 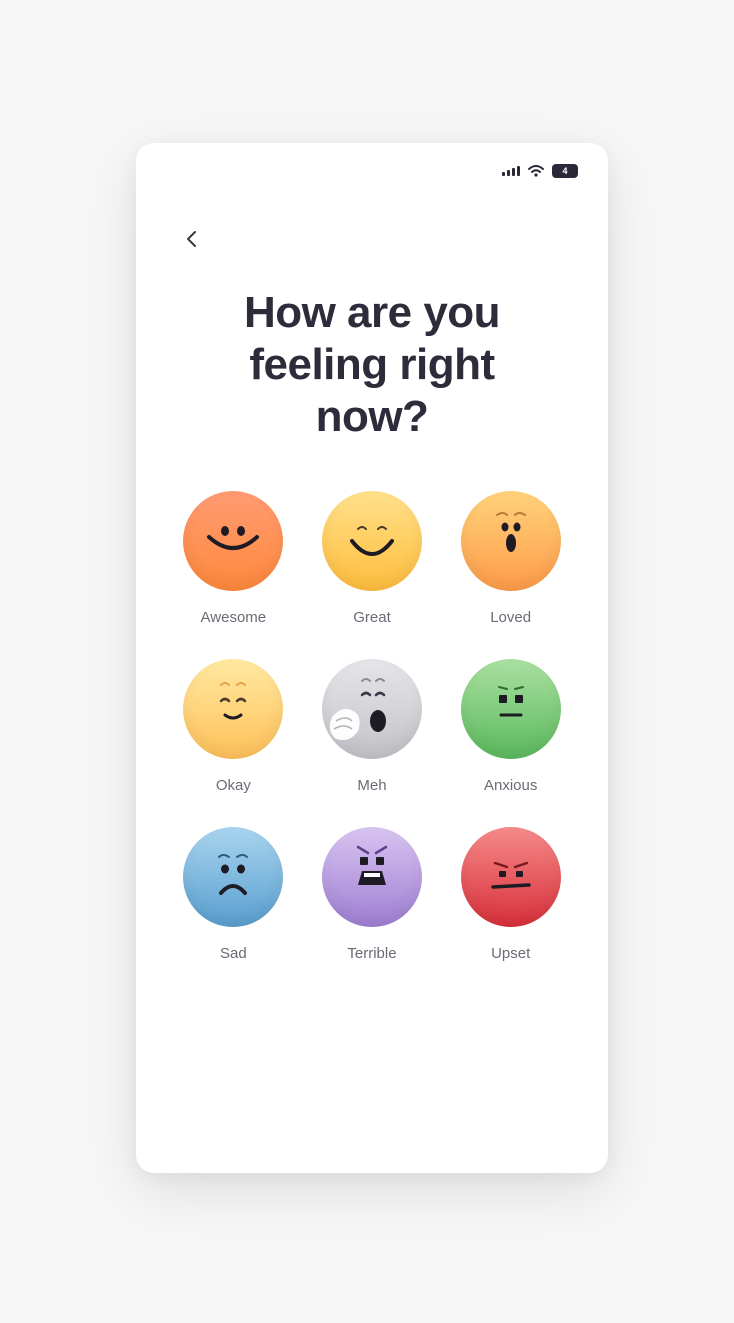 I want to click on battery-icon: 4, so click(x=565, y=171).